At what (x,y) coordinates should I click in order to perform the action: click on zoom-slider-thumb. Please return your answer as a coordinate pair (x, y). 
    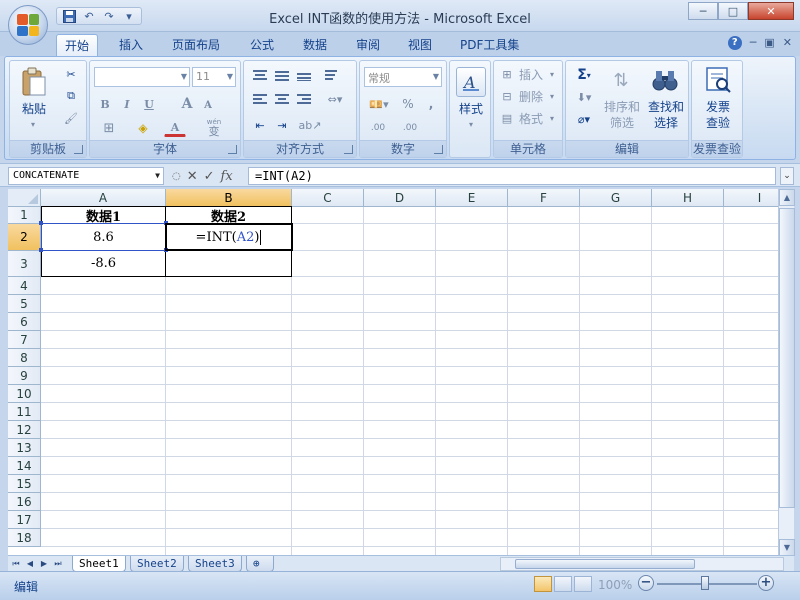
    Looking at the image, I should click on (705, 583).